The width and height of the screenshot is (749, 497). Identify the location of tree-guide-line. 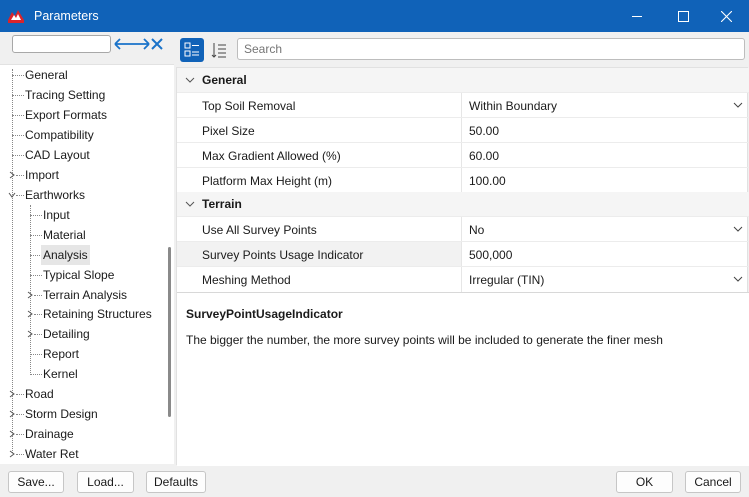
(30, 290).